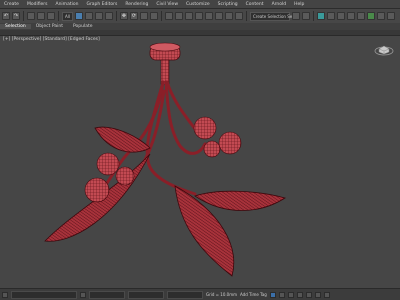 Image resolution: width=400 pixels, height=300 pixels. I want to click on rotate-icon: ⟳, so click(133, 16).